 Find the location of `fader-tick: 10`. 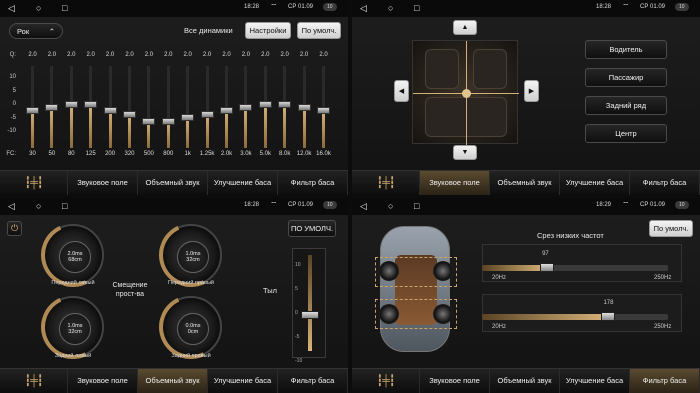

fader-tick: 10 is located at coordinates (298, 265).